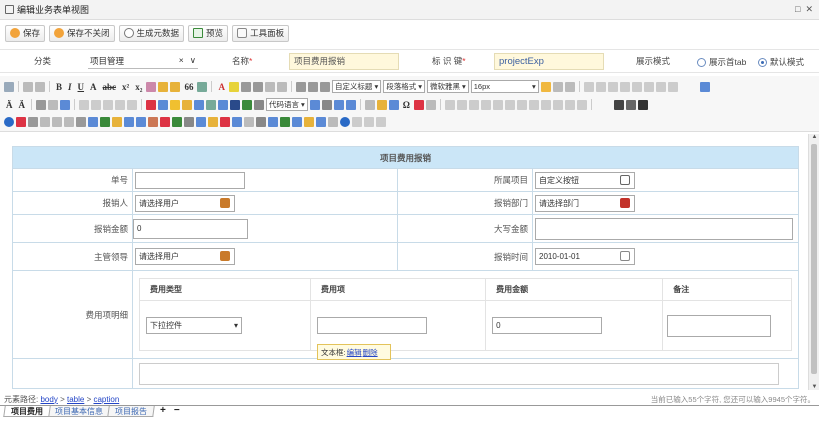 This screenshot has height=442, width=819. I want to click on tab-project-expense: 项目费用, so click(27, 411).